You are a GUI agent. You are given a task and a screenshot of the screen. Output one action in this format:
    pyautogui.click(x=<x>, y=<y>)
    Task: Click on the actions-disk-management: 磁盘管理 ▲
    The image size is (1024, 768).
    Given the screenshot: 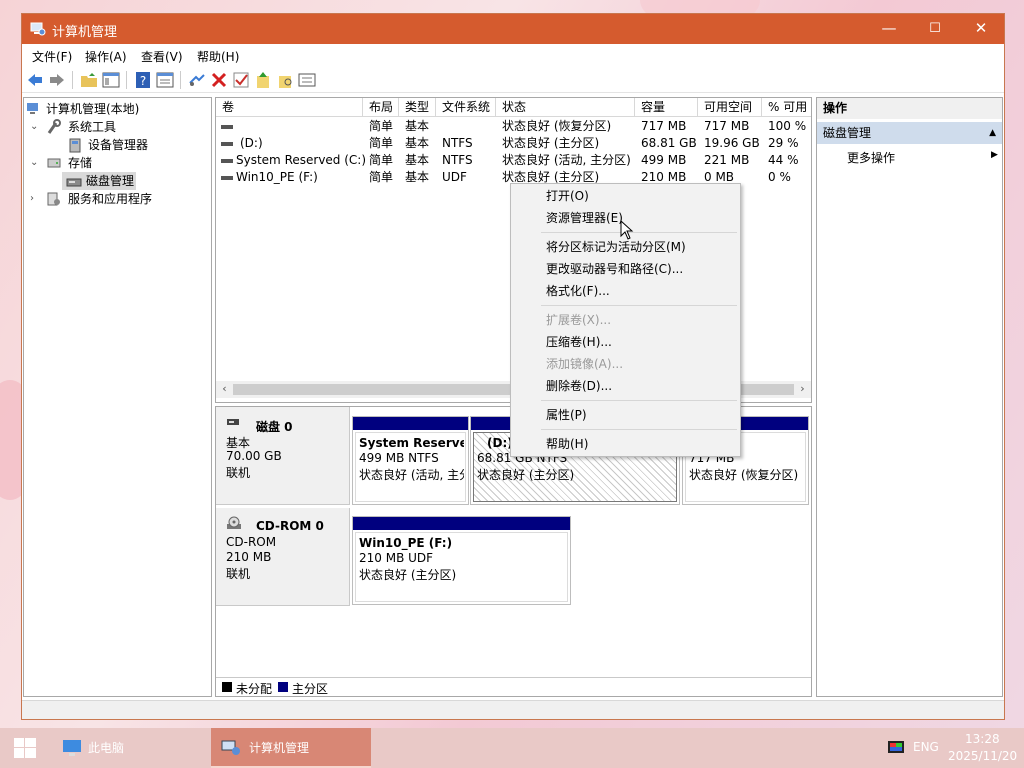 What is the action you would take?
    pyautogui.click(x=909, y=133)
    